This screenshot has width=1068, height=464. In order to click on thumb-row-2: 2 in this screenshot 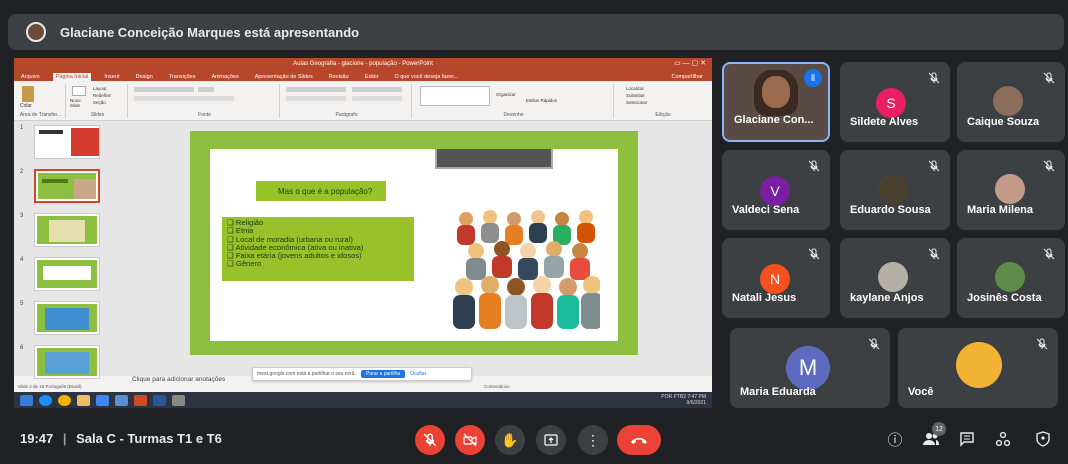, I will do `click(68, 186)`.